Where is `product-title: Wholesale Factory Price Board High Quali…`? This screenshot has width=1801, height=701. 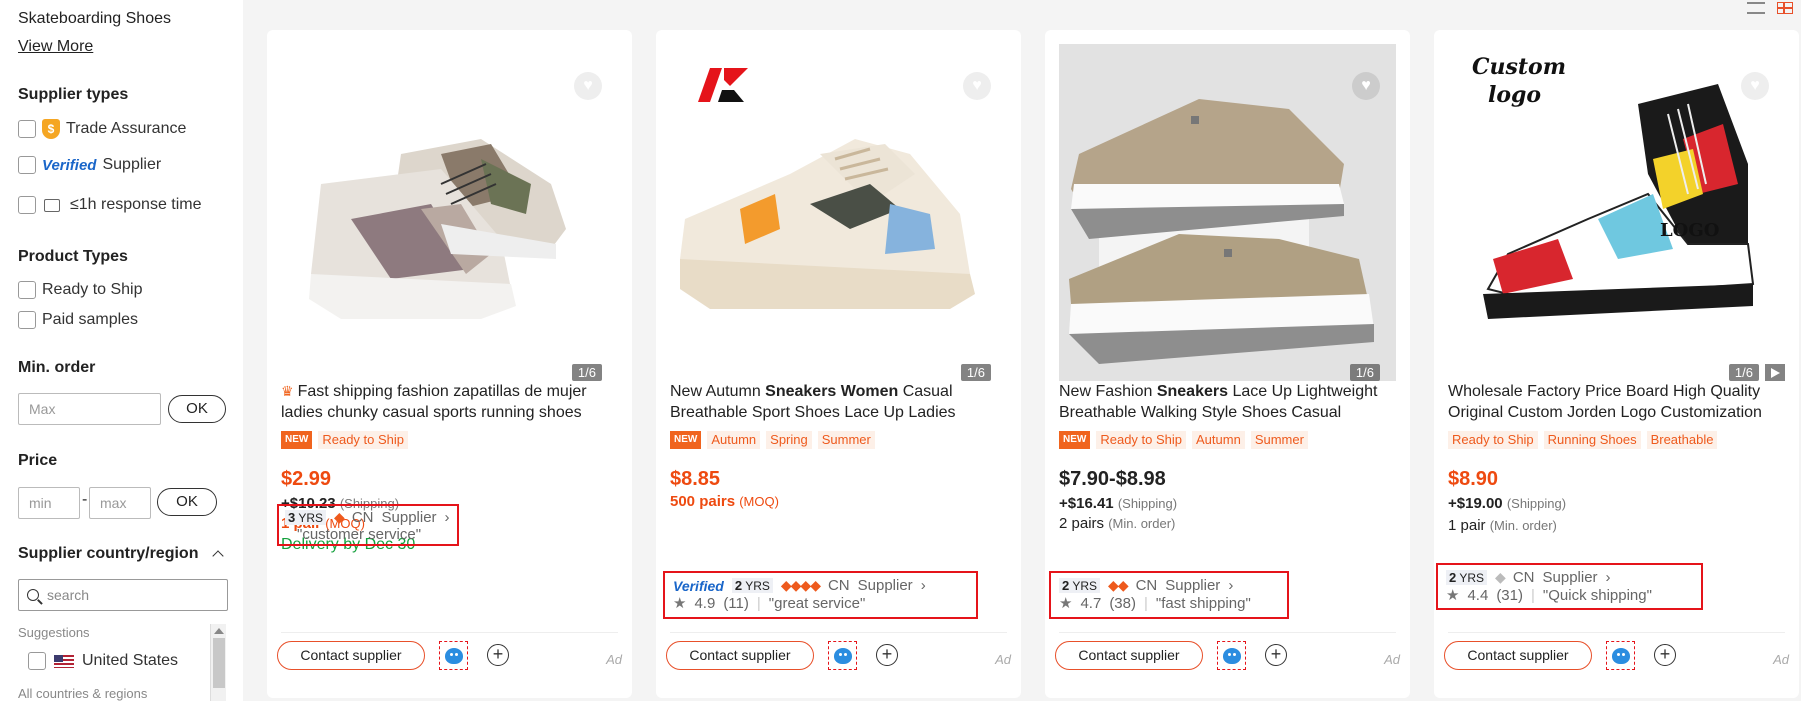
product-title: Wholesale Factory Price Board High Quali… is located at coordinates (1618, 402).